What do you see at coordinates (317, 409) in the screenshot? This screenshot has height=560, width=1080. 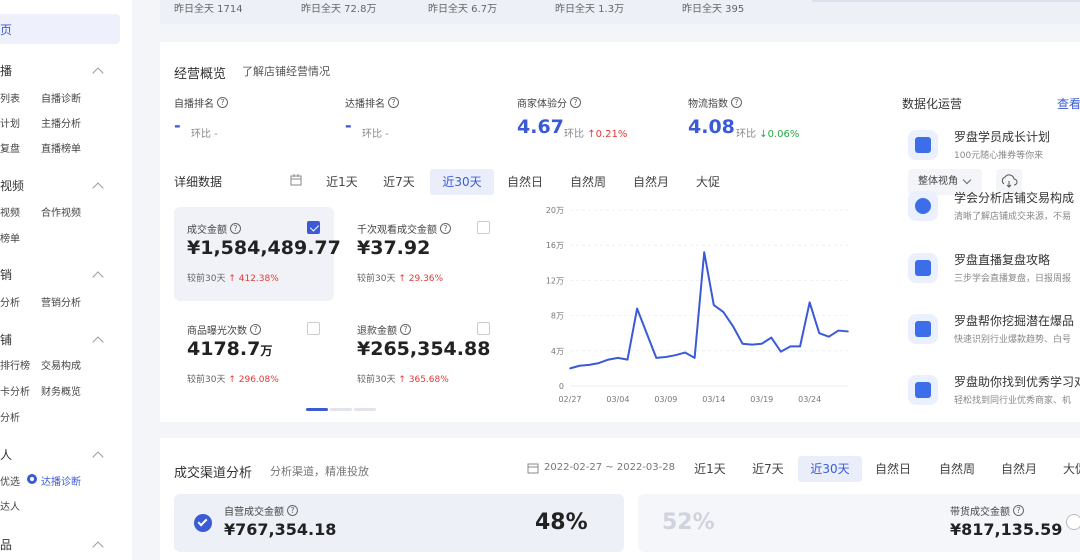 I see `pager-dot-active` at bounding box center [317, 409].